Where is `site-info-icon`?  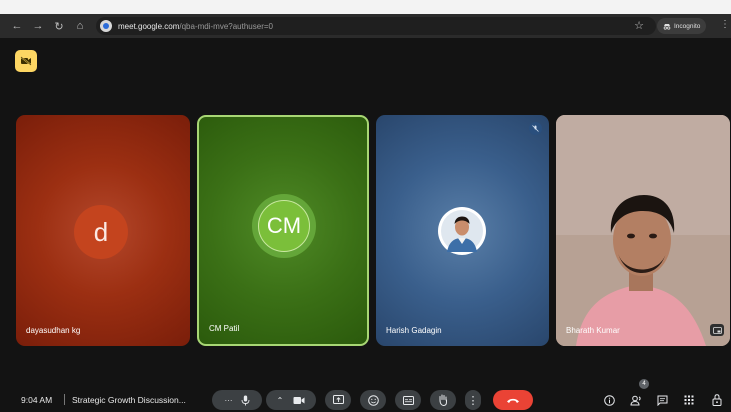
site-info-icon is located at coordinates (106, 26).